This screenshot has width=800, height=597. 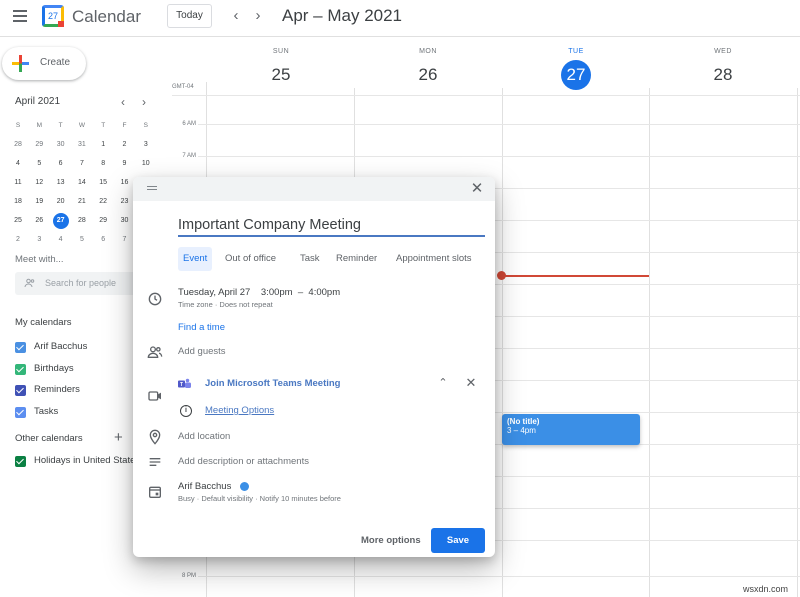 I want to click on create-button: Create, so click(x=44, y=63).